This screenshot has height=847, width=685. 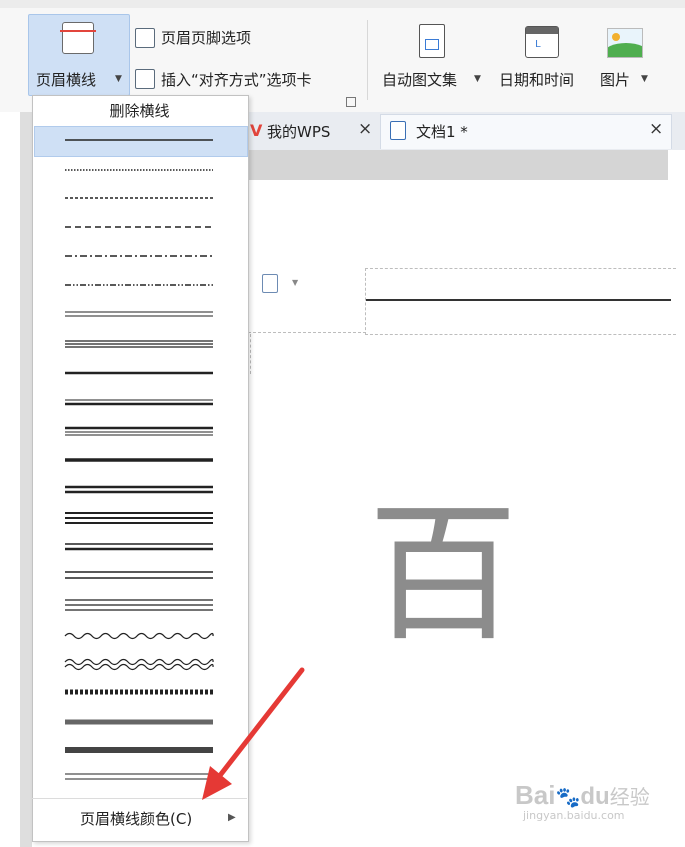 I want to click on picture-caret-icon: ▼, so click(x=644, y=79).